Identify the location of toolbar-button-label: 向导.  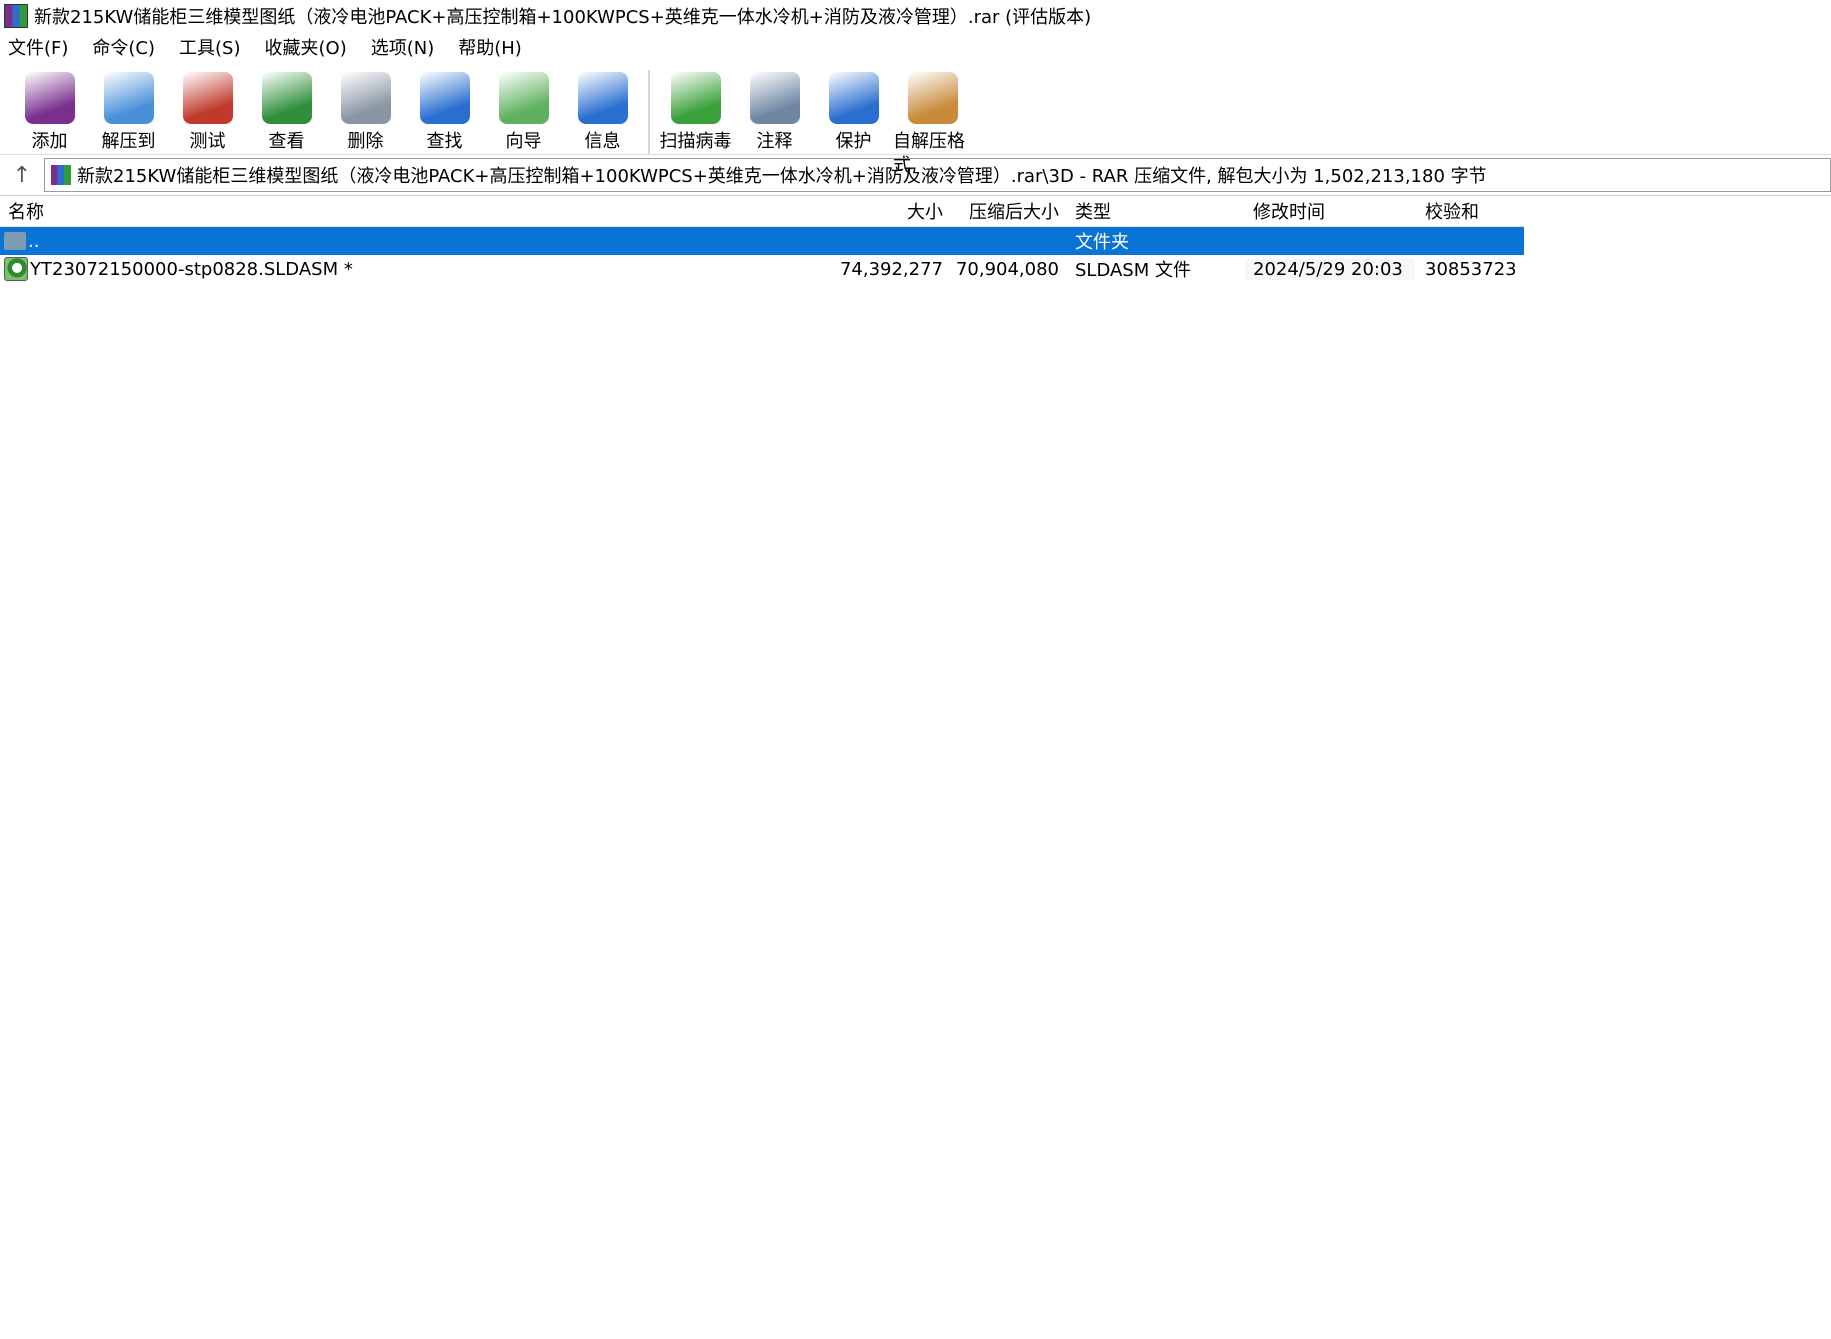
(523, 141).